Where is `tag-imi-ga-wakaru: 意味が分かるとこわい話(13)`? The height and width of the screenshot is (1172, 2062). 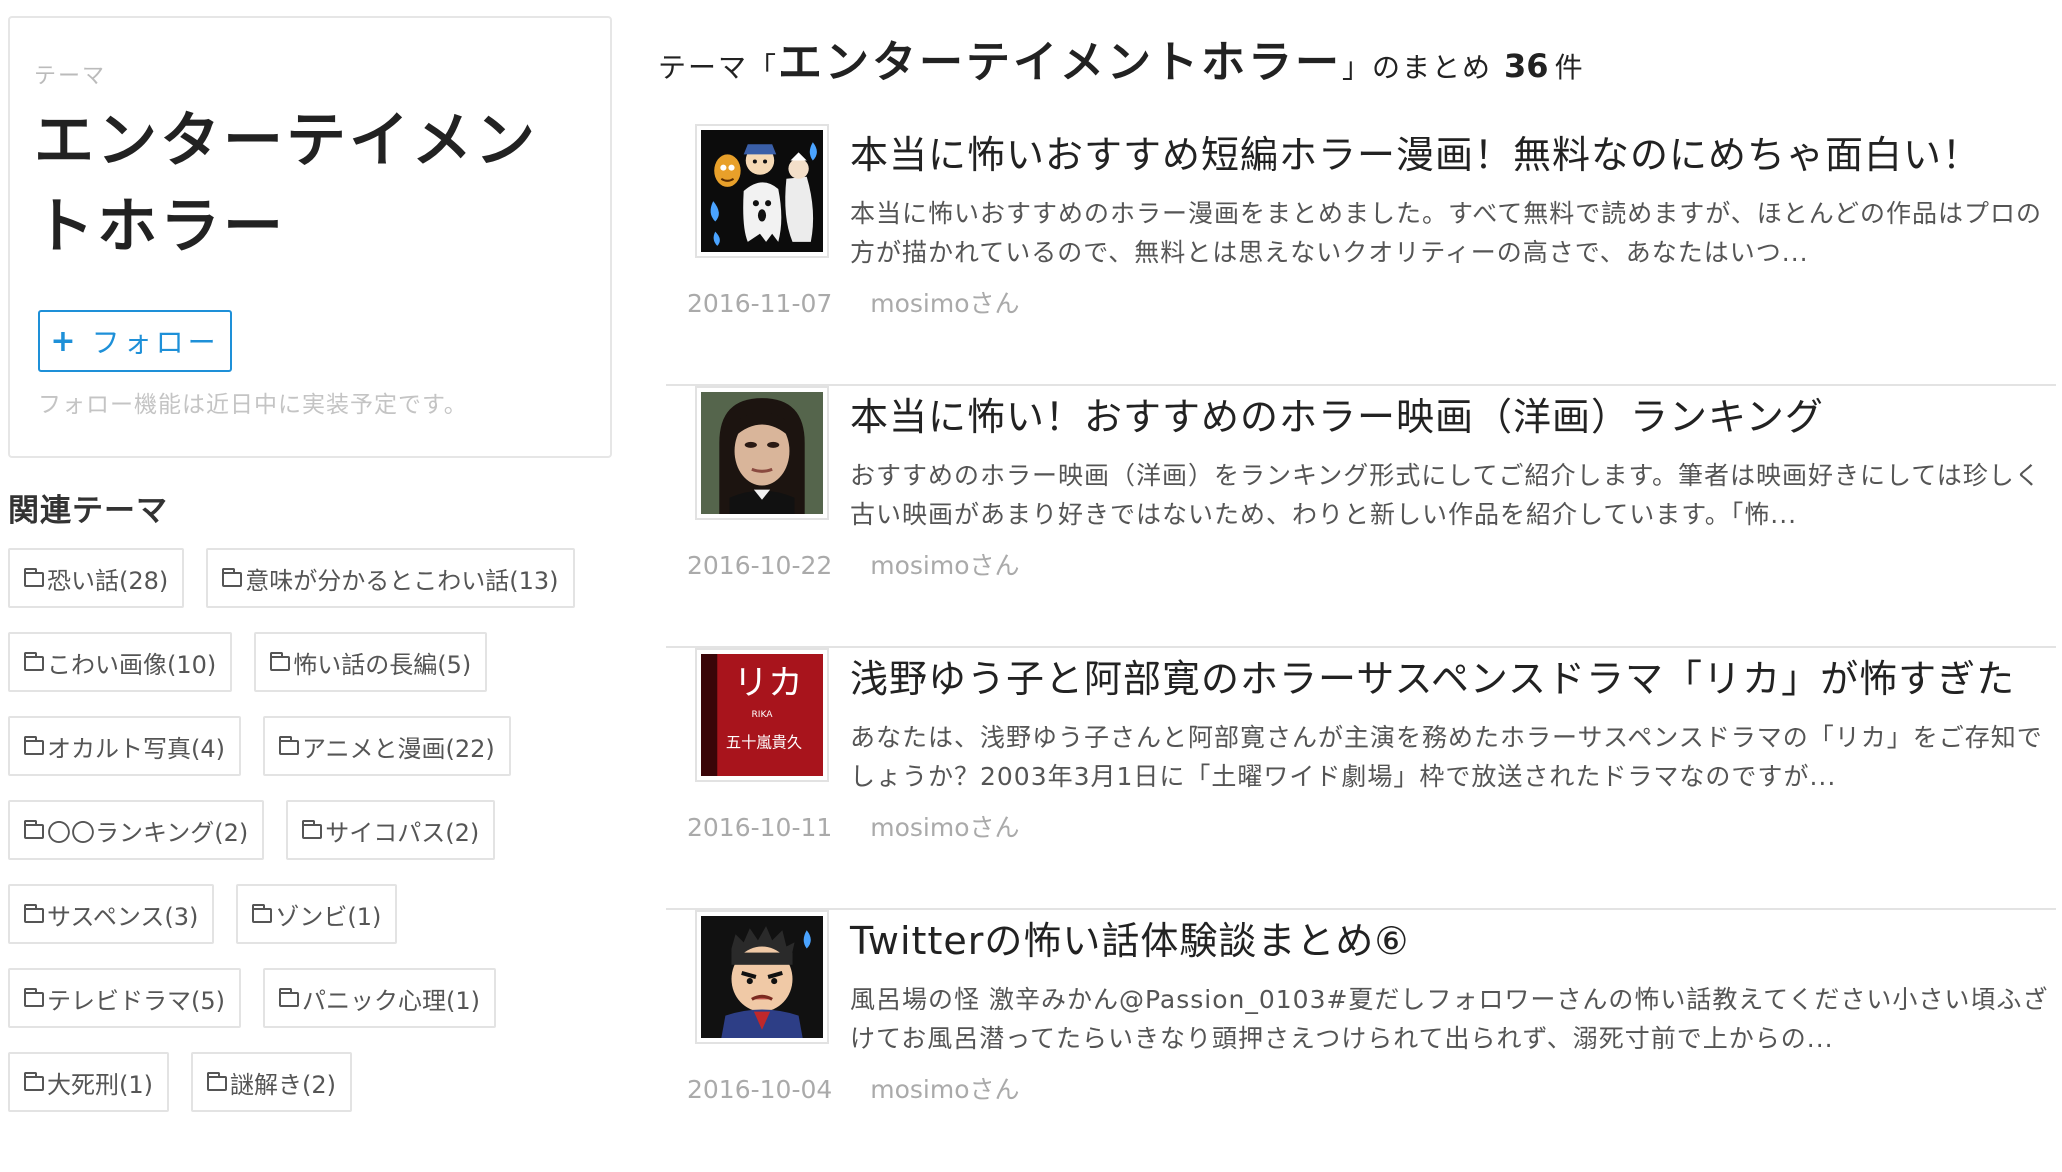
tag-imi-ga-wakaru: 意味が分かるとこわい話(13) is located at coordinates (390, 578).